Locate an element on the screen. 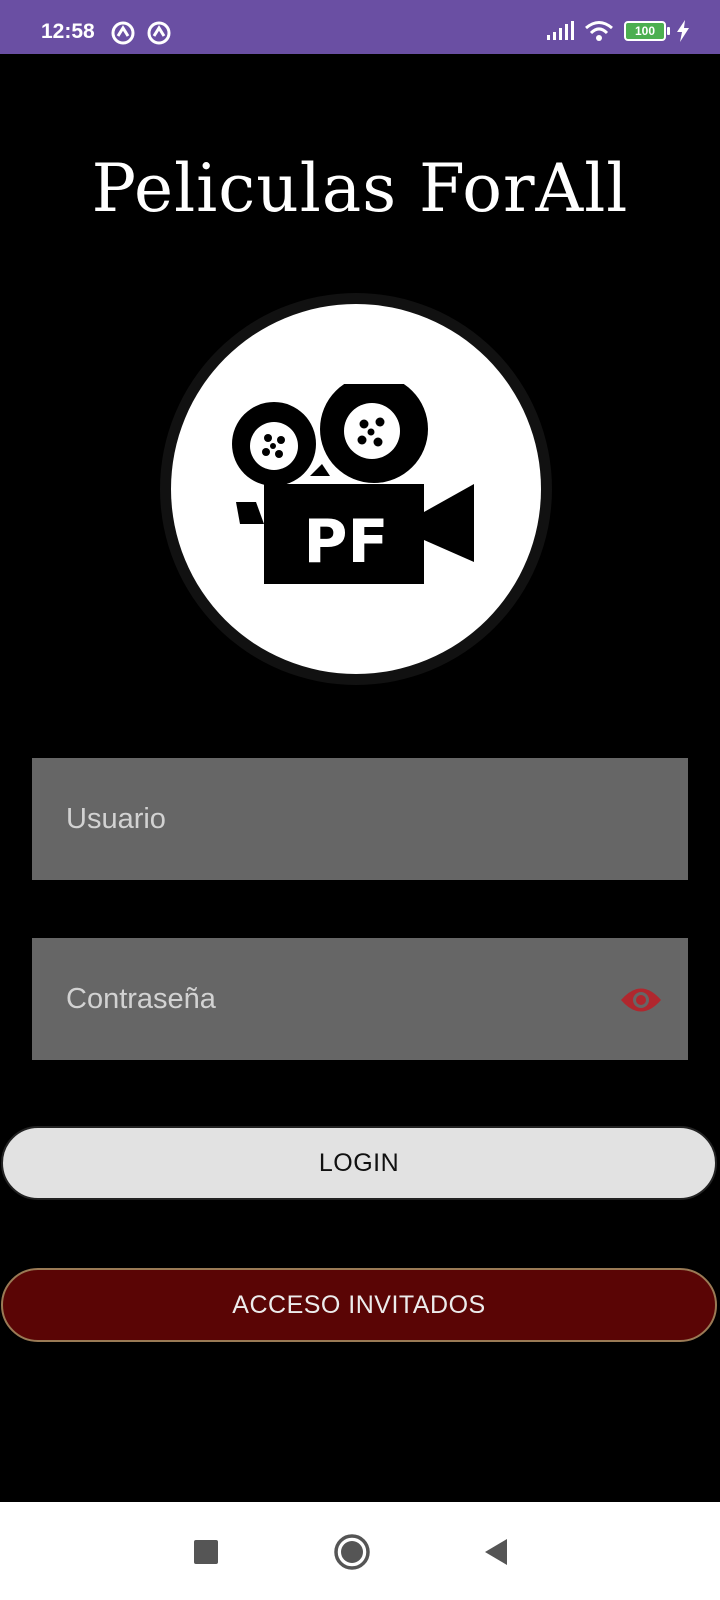 The image size is (720, 1600). charging-icon is located at coordinates (683, 31).